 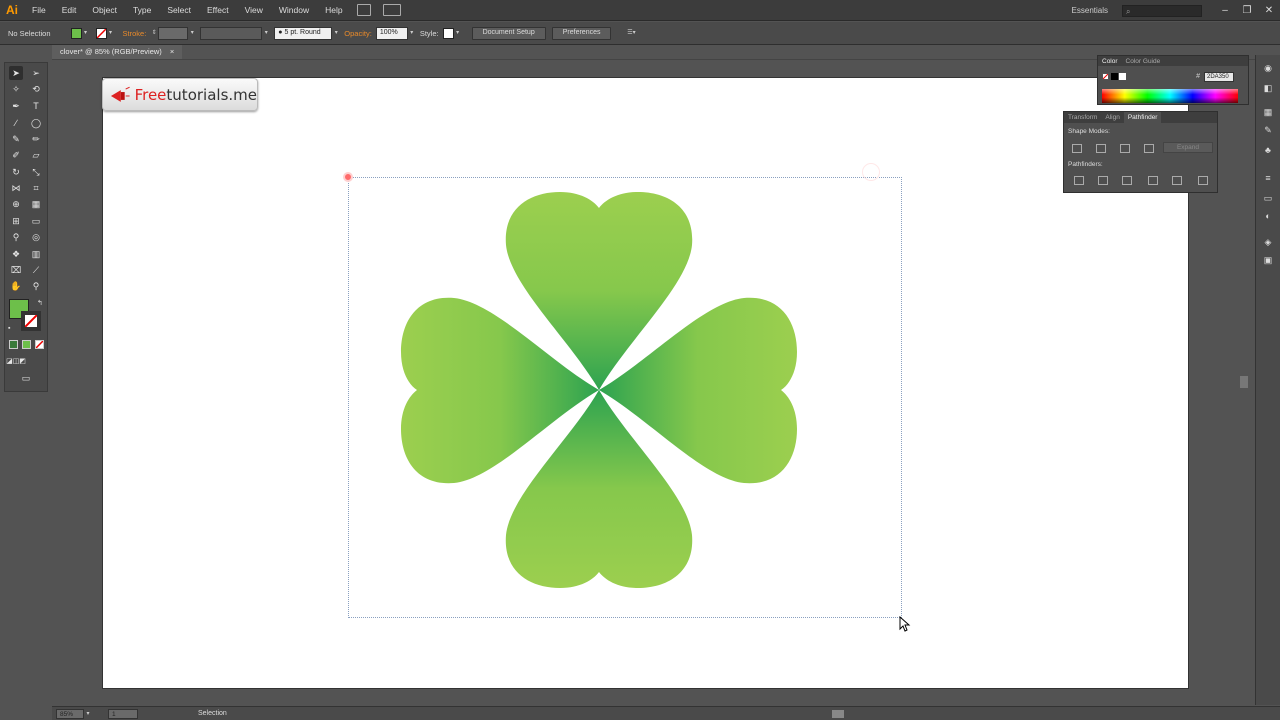 What do you see at coordinates (1125, 148) in the screenshot?
I see `intersect-icon` at bounding box center [1125, 148].